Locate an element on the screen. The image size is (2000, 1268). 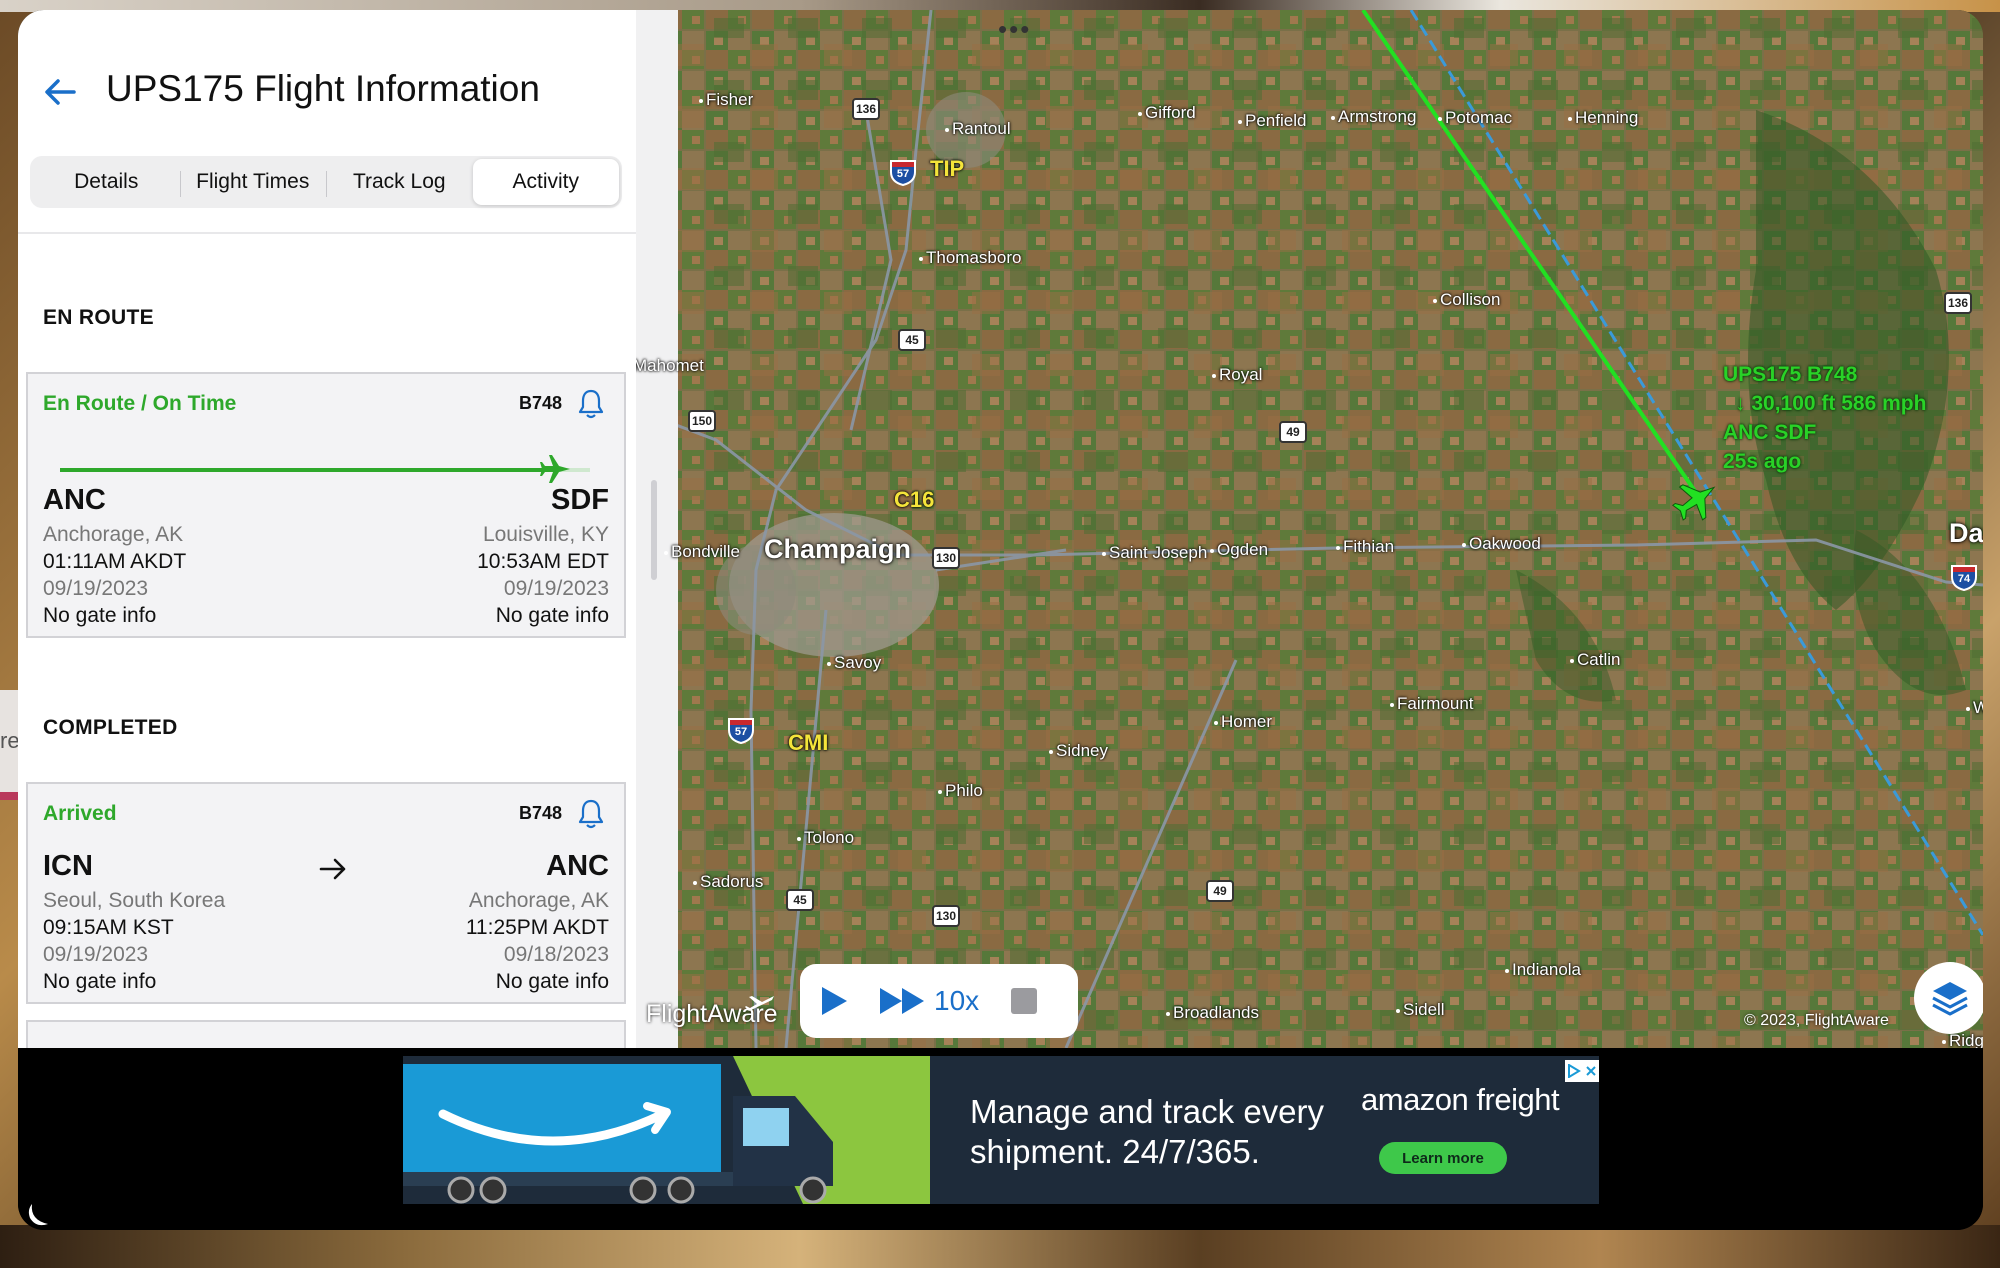
progress-fill is located at coordinates (306, 470).